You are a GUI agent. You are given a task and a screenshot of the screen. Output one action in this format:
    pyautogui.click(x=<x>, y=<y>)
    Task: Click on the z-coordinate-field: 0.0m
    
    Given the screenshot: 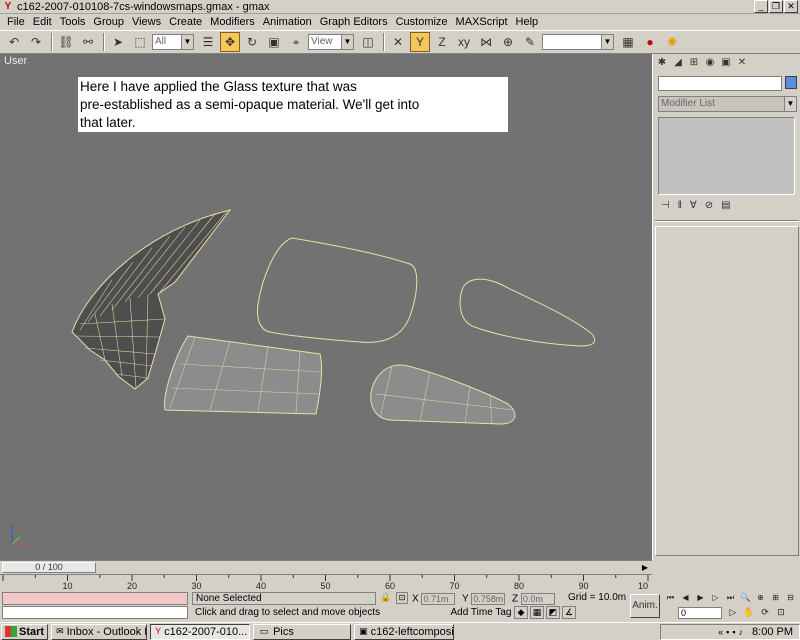 What is the action you would take?
    pyautogui.click(x=537, y=599)
    